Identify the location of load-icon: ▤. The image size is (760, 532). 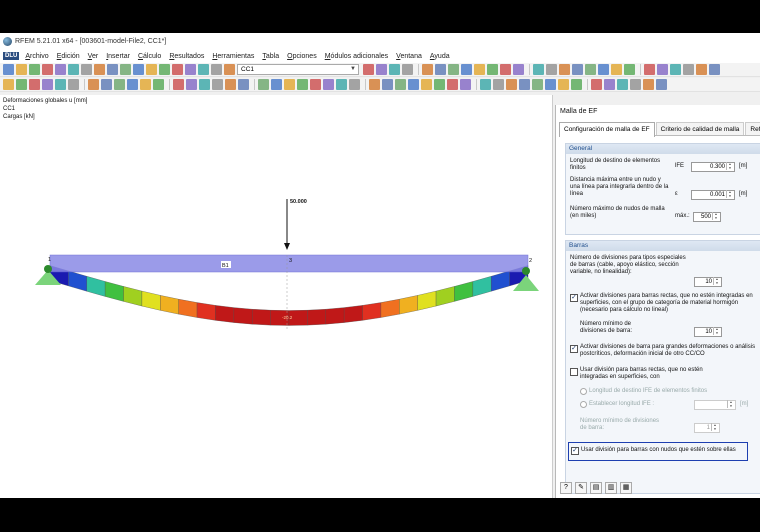
(596, 488).